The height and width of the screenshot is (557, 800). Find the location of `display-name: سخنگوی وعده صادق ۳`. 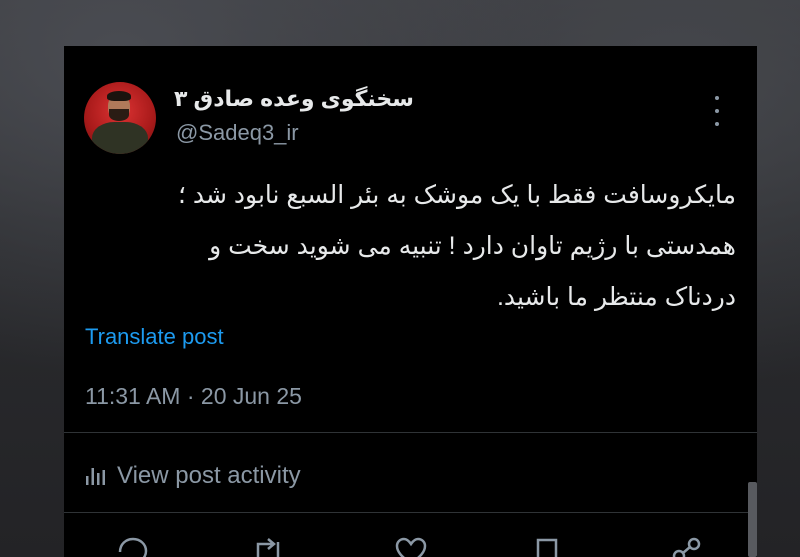

display-name: سخنگوی وعده صادق ۳ is located at coordinates (294, 99).